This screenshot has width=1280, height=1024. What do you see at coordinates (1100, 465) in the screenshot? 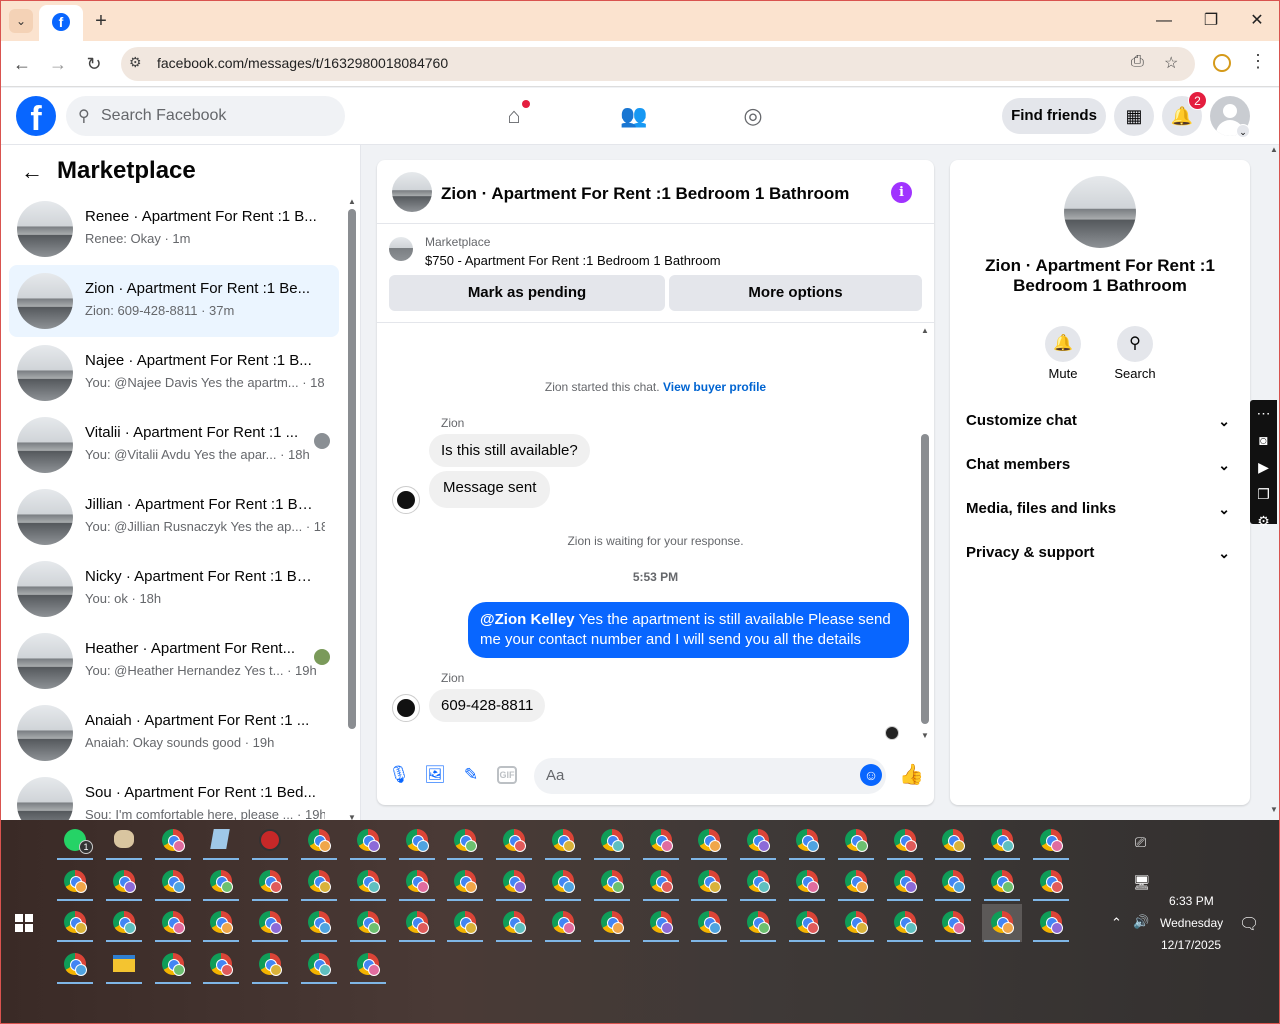
I see `chat-members-row: Chat members ⌄` at bounding box center [1100, 465].